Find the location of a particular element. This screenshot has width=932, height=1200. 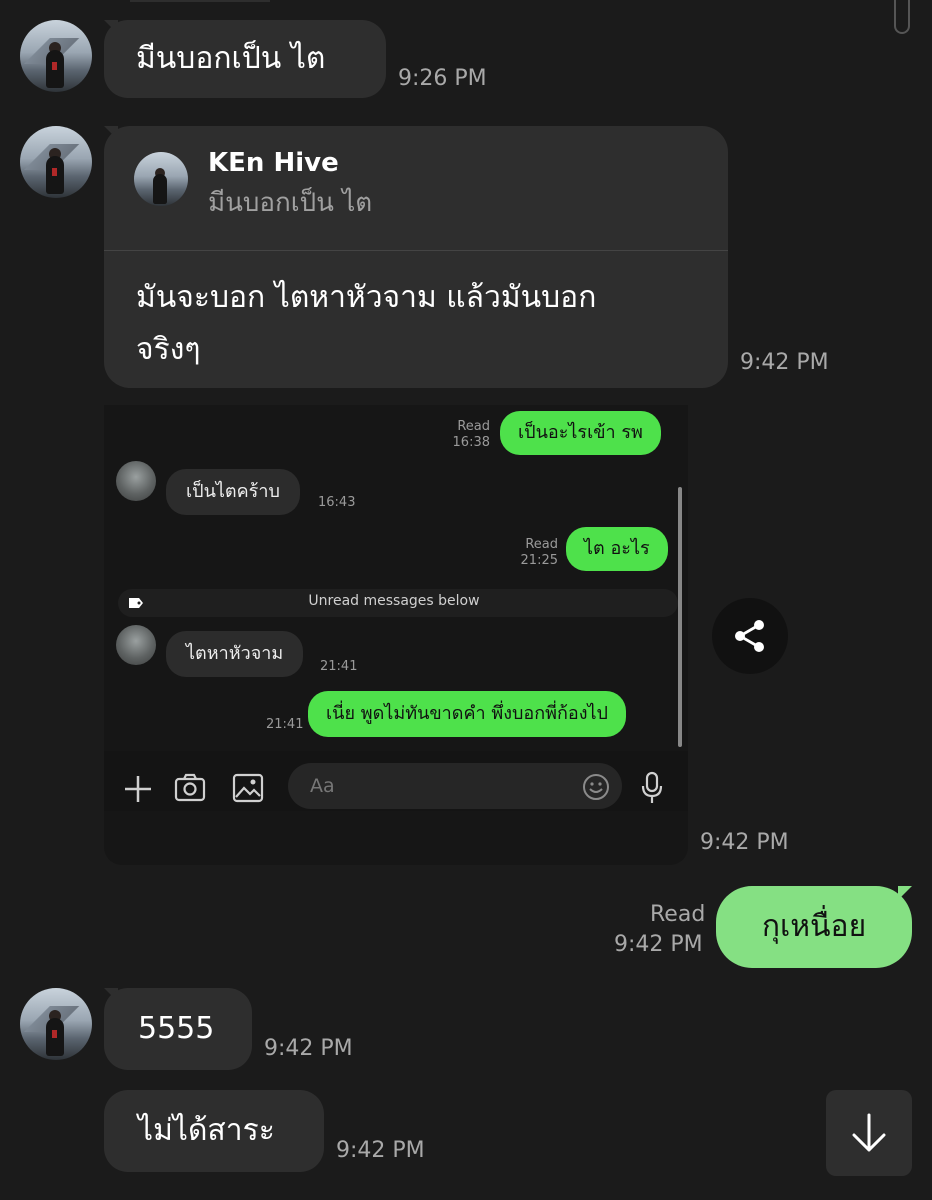

message-bubble: มีนบอกเป็น ไต is located at coordinates (245, 59).